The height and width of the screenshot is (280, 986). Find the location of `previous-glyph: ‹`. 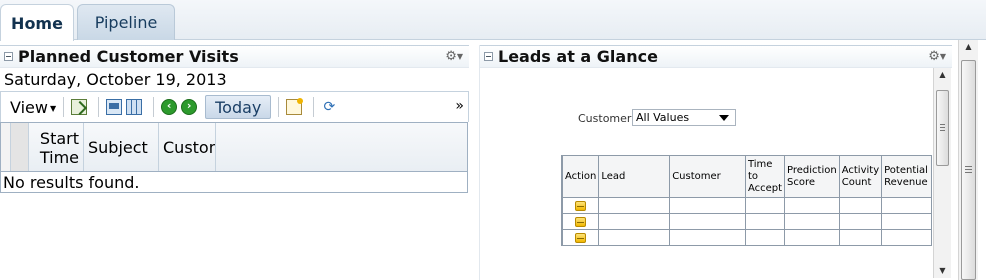

previous-glyph: ‹ is located at coordinates (169, 105).